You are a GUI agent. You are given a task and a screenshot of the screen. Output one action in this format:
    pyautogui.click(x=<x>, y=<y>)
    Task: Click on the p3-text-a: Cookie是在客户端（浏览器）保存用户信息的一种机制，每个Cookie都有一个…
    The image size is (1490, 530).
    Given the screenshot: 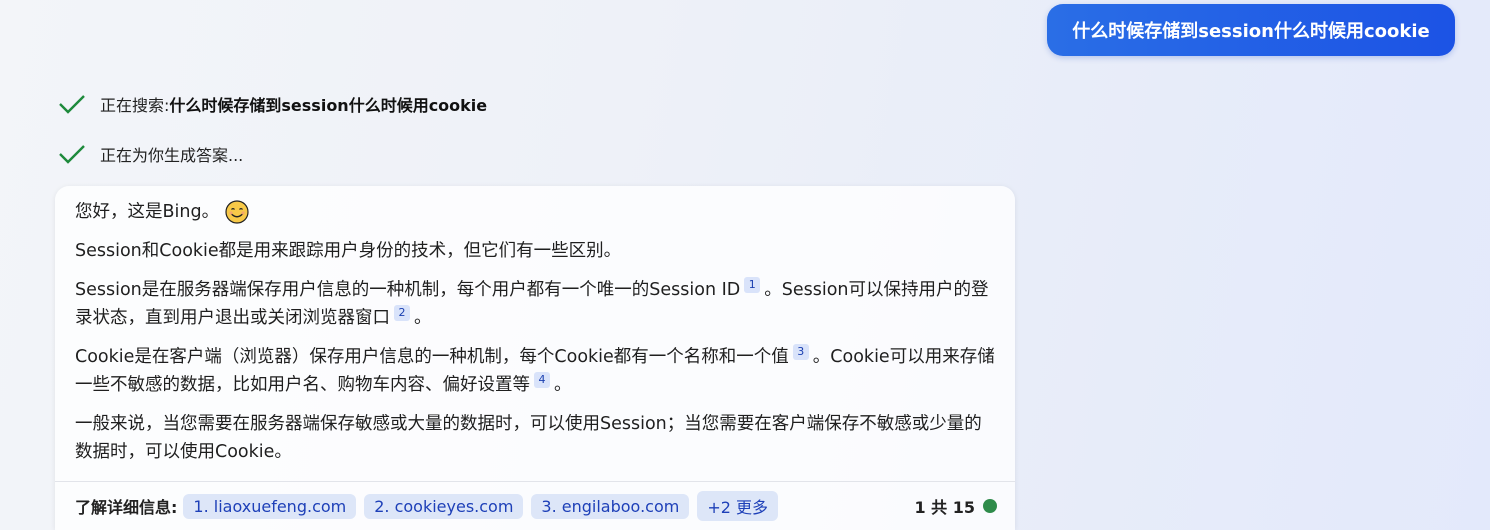 What is the action you would take?
    pyautogui.click(x=432, y=357)
    